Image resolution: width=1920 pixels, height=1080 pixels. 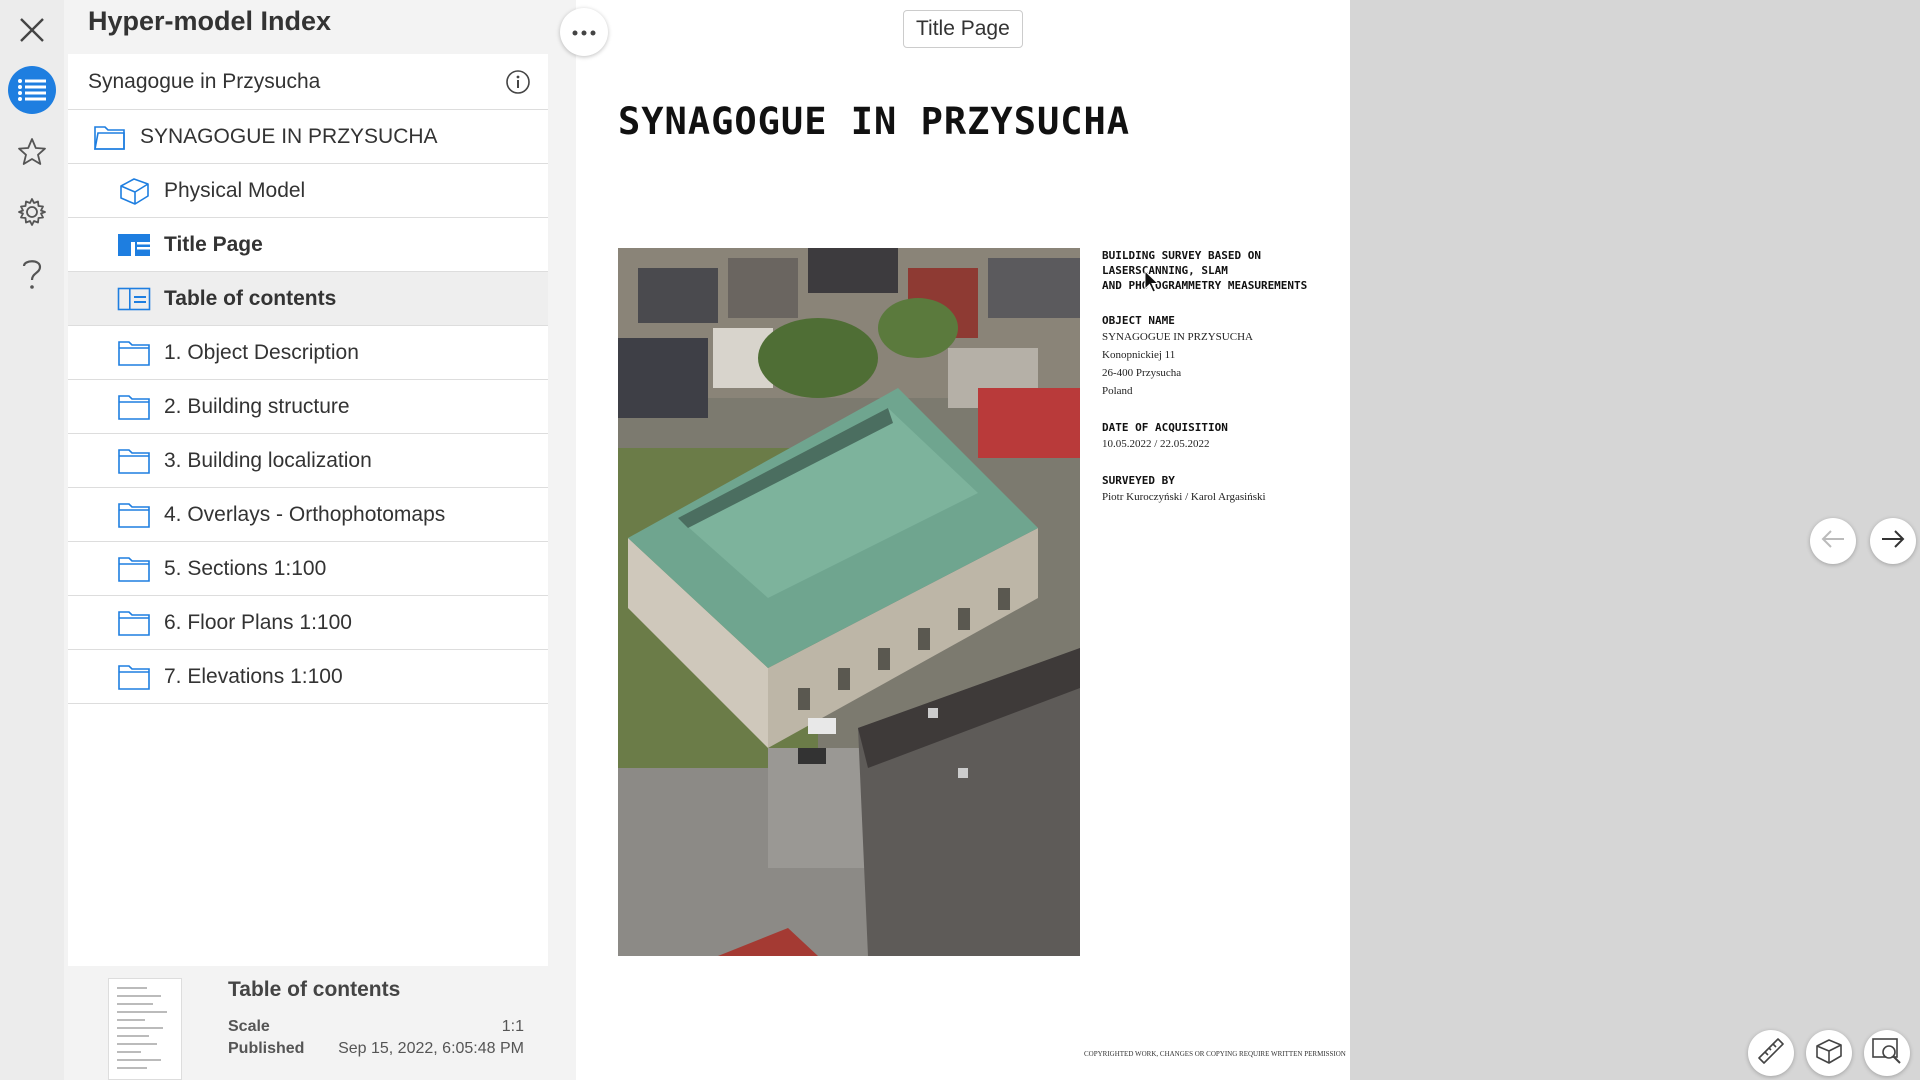 I want to click on tree-item-table-of-contents: Table of contents, so click(x=308, y=299).